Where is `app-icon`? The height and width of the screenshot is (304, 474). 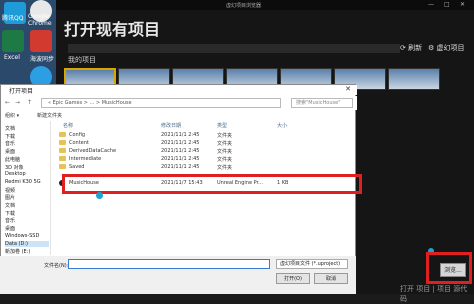
app-icon is located at coordinates (41, 41).